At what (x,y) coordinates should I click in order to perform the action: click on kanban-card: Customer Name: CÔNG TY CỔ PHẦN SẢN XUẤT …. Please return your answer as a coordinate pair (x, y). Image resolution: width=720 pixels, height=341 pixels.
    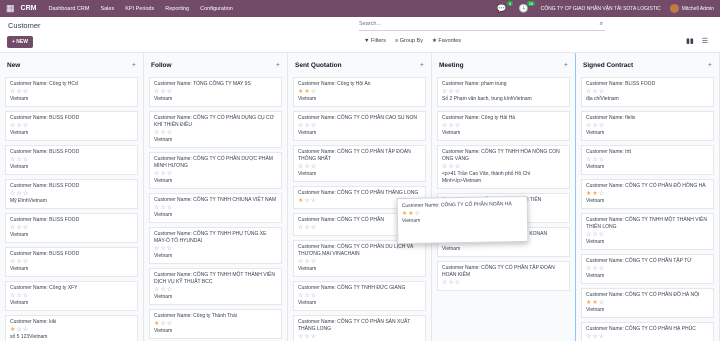
    Looking at the image, I should click on (359, 328).